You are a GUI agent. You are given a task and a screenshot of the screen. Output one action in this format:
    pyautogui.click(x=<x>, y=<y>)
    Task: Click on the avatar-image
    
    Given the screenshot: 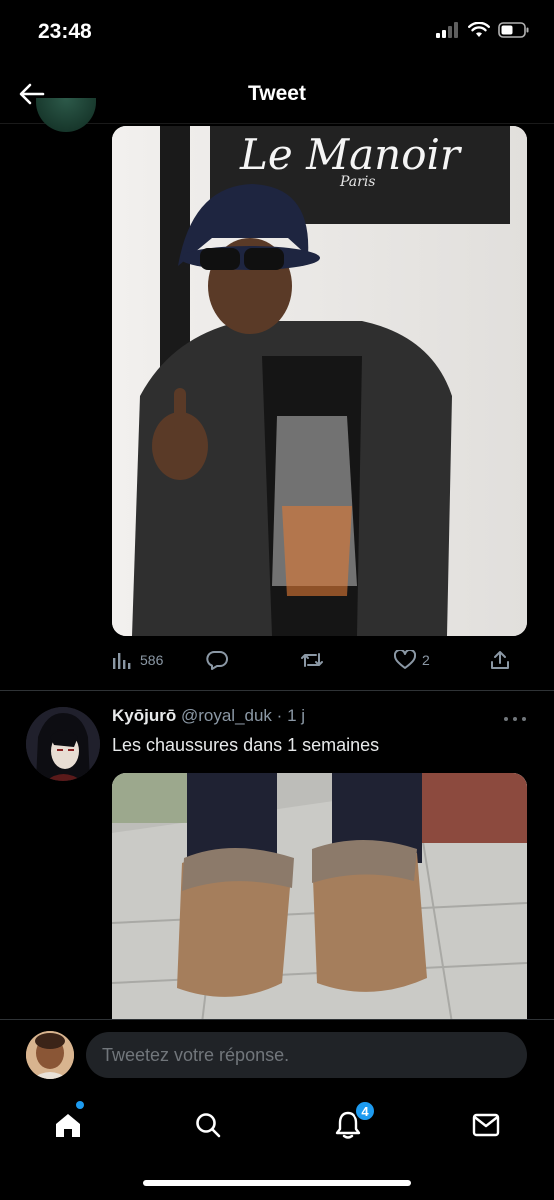 What is the action you would take?
    pyautogui.click(x=63, y=744)
    